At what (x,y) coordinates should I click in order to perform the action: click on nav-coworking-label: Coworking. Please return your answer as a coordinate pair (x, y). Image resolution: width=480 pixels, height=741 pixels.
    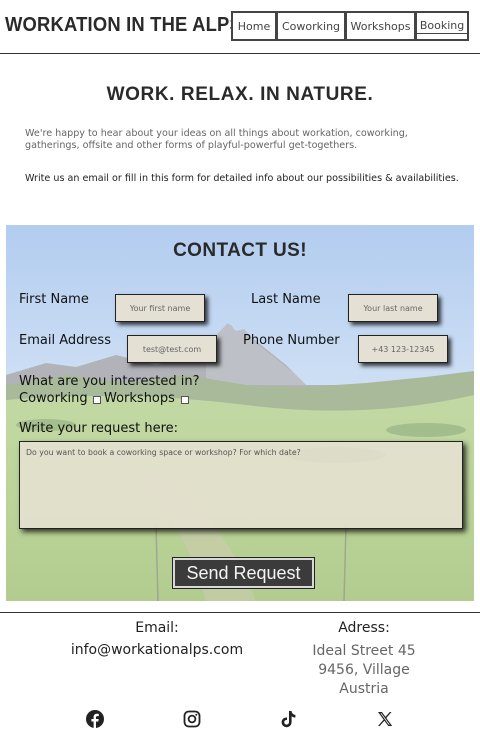
    Looking at the image, I should click on (311, 26).